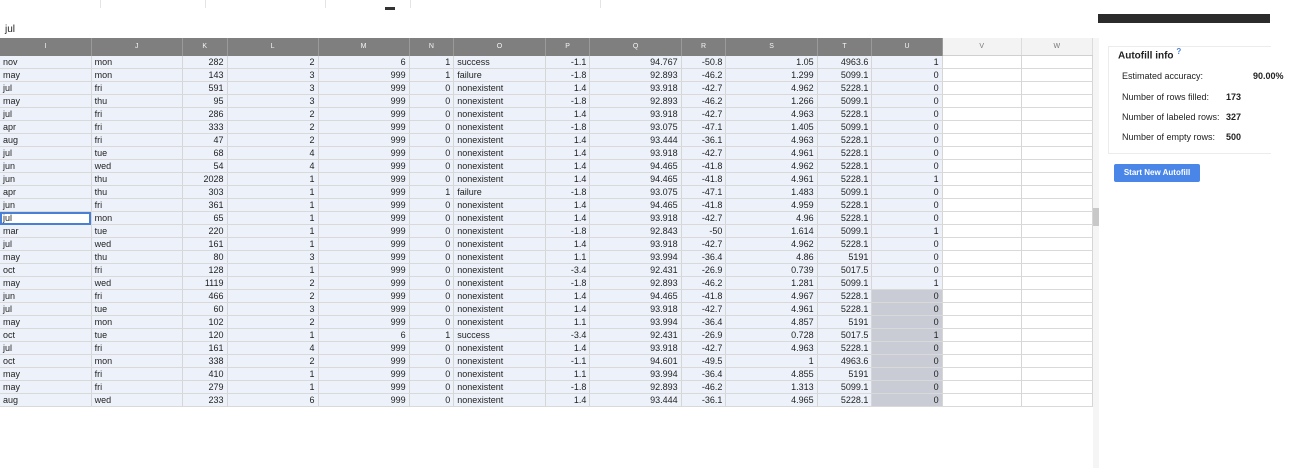  Describe the element at coordinates (205, 205) in the screenshot. I see `table-cell: 361` at that location.